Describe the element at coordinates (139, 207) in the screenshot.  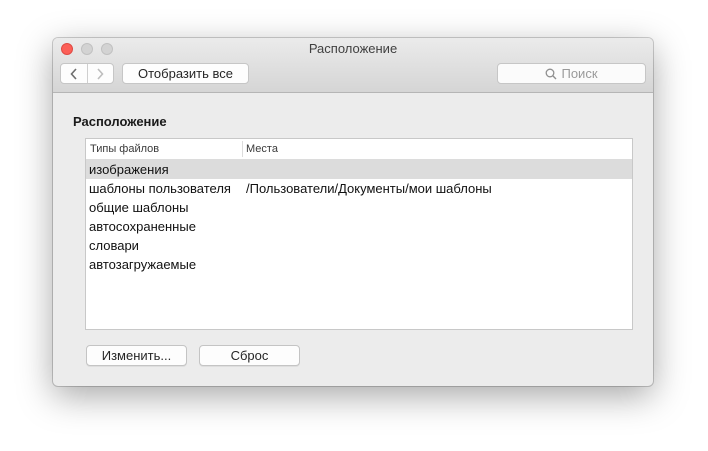
I see `file-type-cell: общие шаблоны` at that location.